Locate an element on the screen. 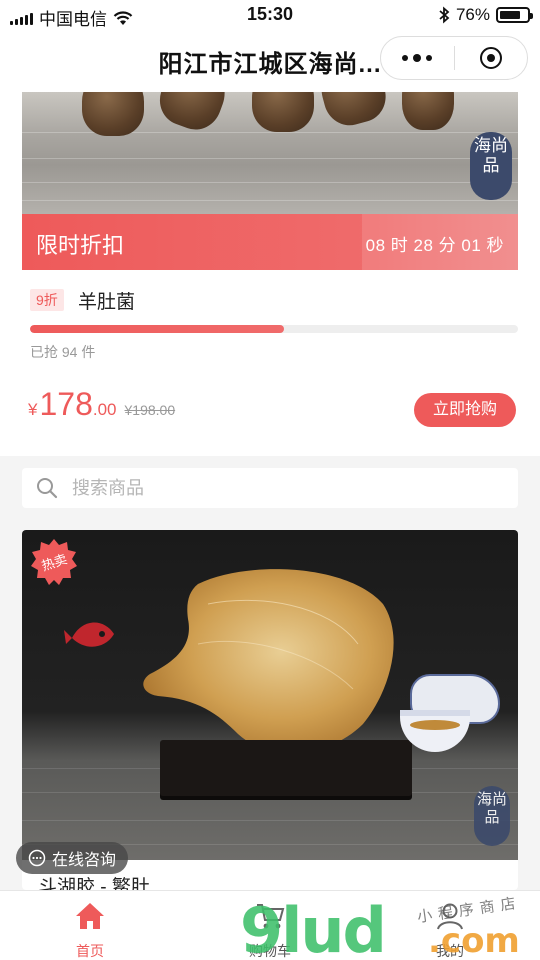  target-icon is located at coordinates (490, 58).